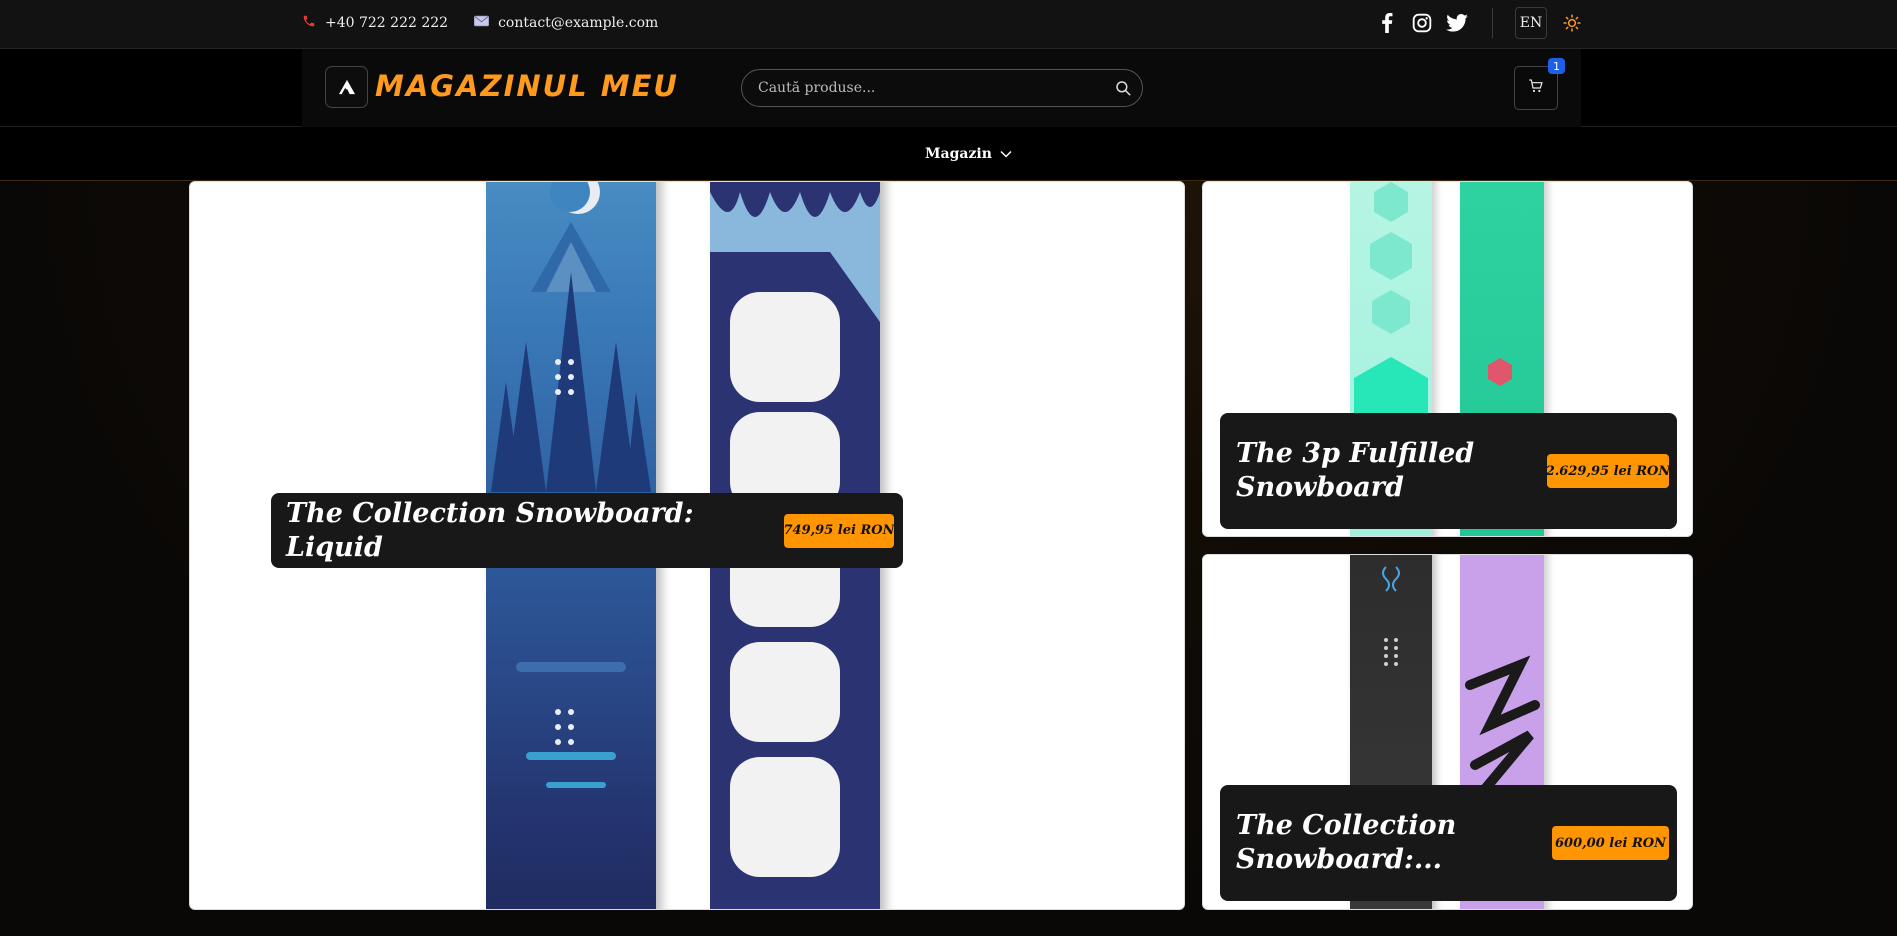  What do you see at coordinates (309, 23) in the screenshot?
I see `phone-icon` at bounding box center [309, 23].